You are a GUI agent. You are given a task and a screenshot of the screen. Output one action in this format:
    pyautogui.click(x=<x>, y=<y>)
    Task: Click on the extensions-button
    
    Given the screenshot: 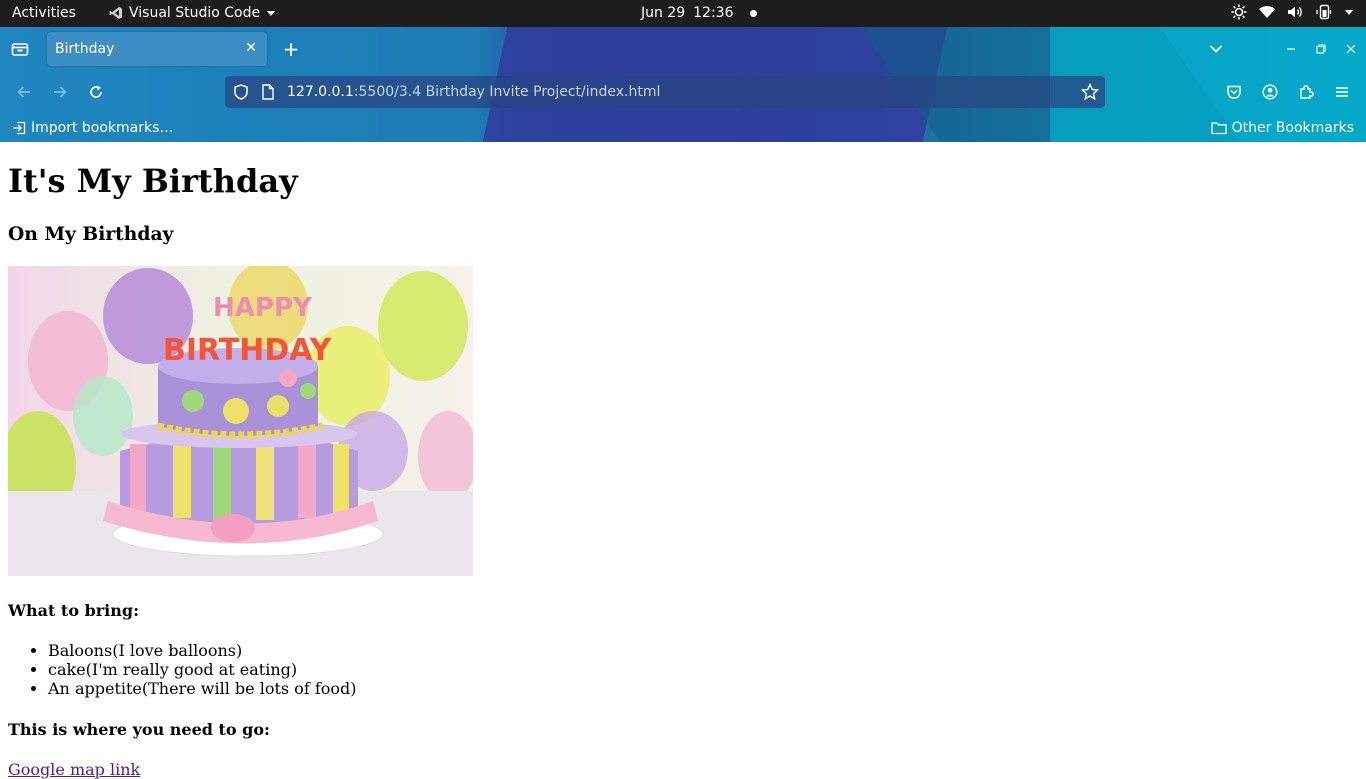 What is the action you would take?
    pyautogui.click(x=1306, y=92)
    